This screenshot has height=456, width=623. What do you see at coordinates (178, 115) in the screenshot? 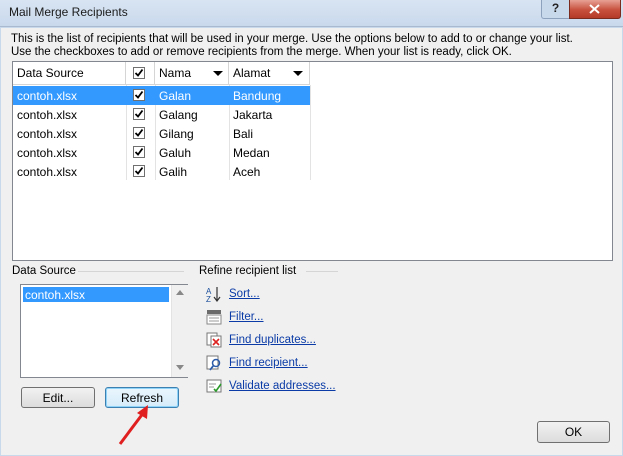
I see `cell-nama: Galang` at bounding box center [178, 115].